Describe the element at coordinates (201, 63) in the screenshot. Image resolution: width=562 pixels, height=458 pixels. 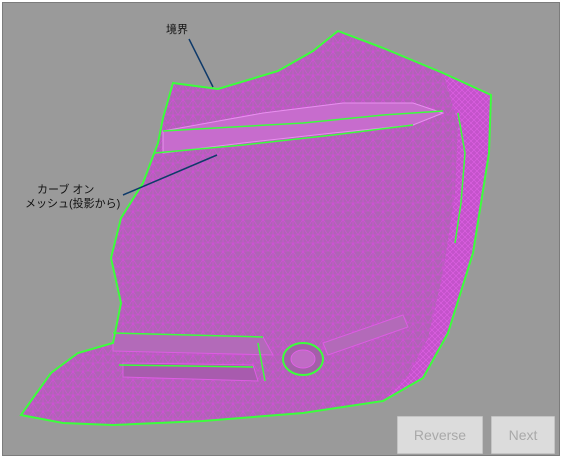
I see `boundary-leader-line` at that location.